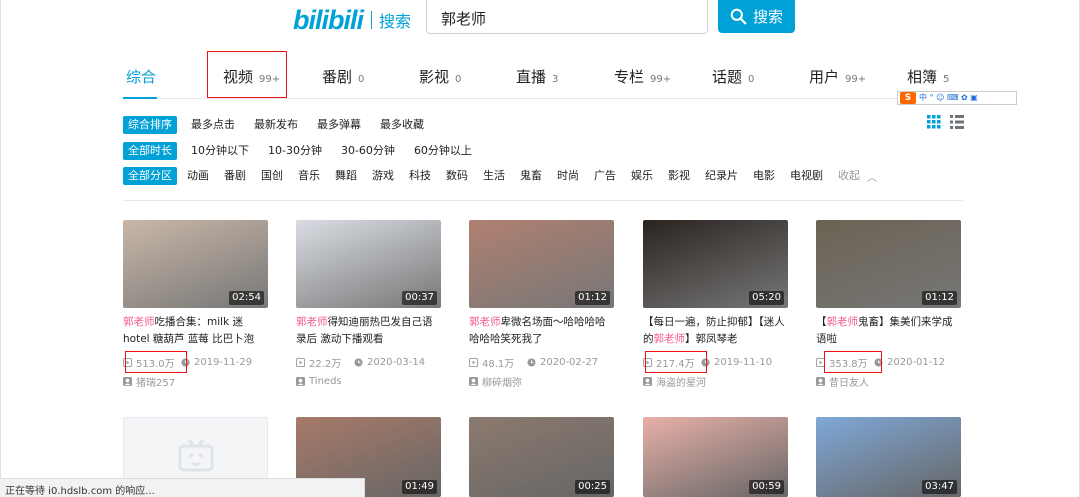  Describe the element at coordinates (368, 331) in the screenshot. I see `video-title: 郭老师得知迪丽热巴发自己语录后 激动下播观看` at that location.